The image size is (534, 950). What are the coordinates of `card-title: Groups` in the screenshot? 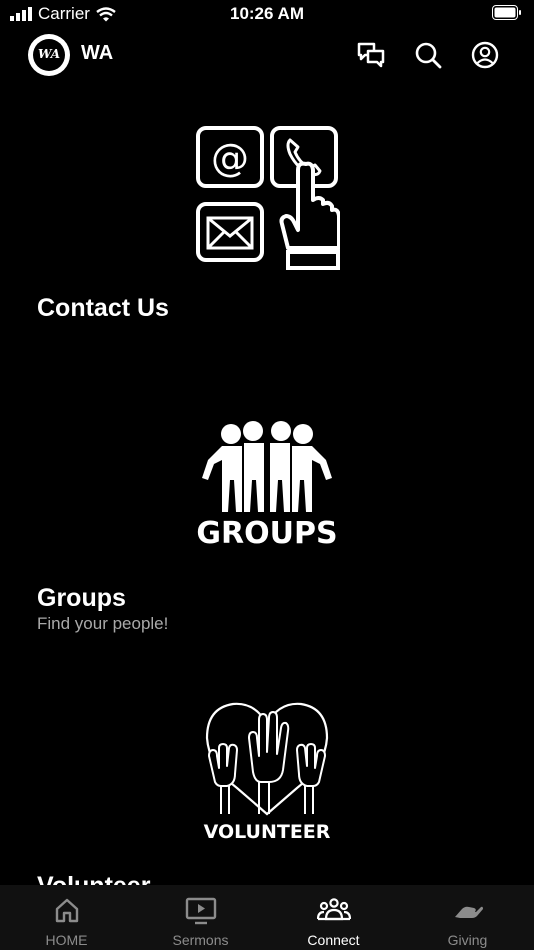 It's located at (81, 598).